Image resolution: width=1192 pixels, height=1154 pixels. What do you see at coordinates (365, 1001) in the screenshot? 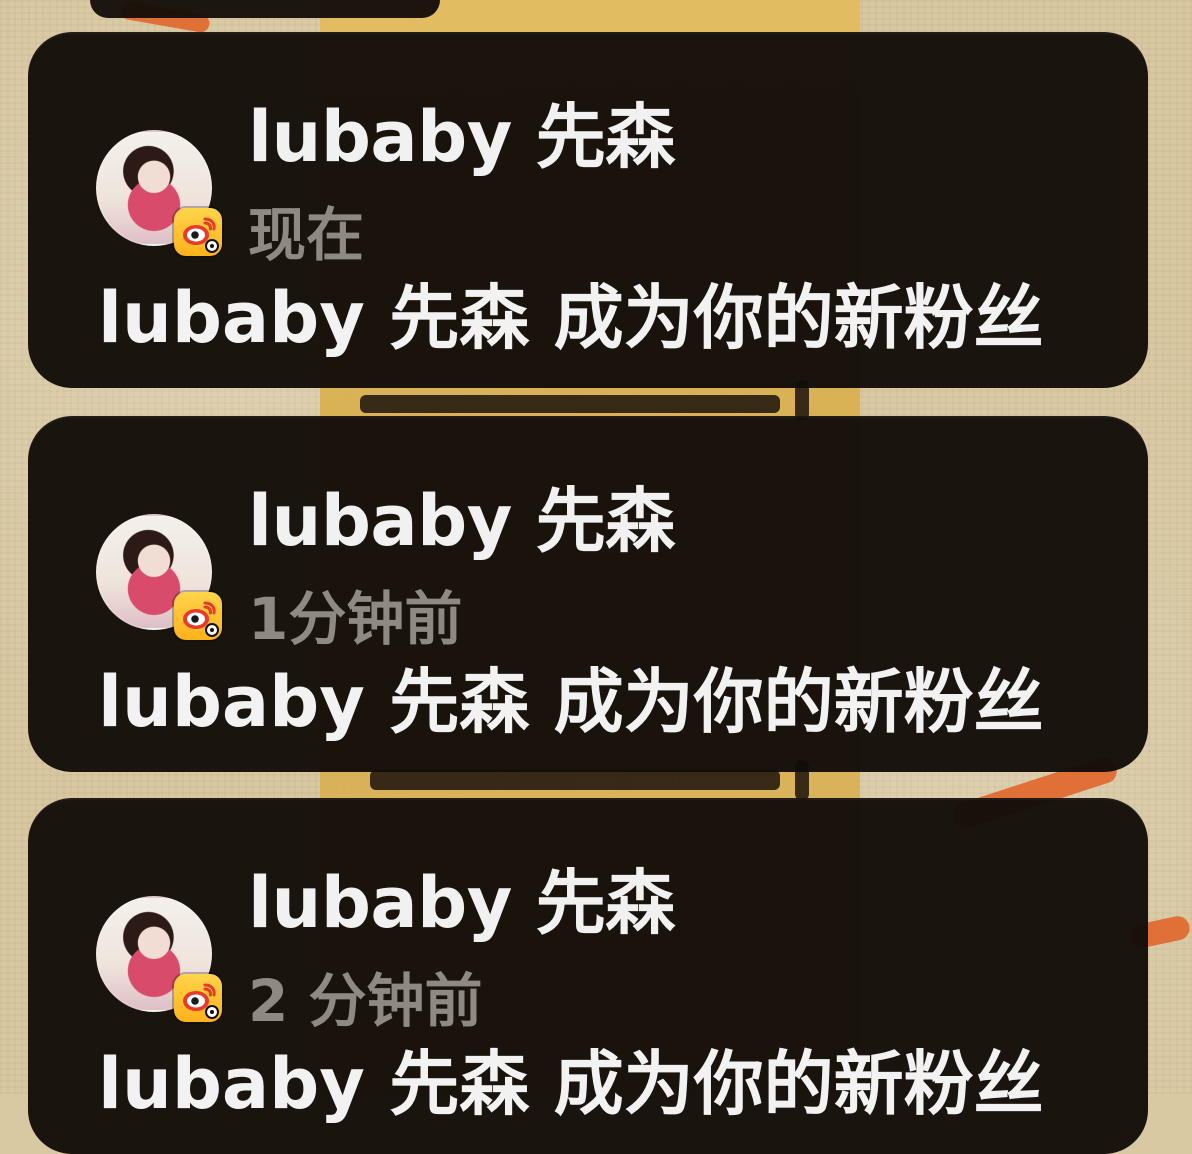
I see `notification-time: 2 分钟前` at bounding box center [365, 1001].